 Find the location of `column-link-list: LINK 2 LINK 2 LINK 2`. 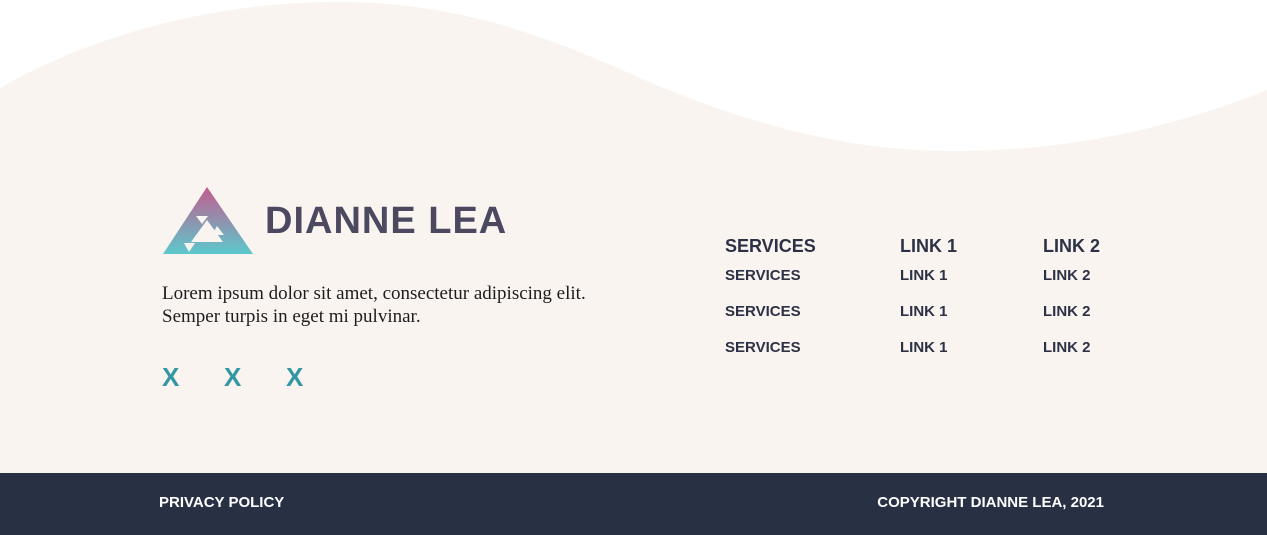

column-link-list: LINK 2 LINK 2 LINK 2 is located at coordinates (1071, 321).